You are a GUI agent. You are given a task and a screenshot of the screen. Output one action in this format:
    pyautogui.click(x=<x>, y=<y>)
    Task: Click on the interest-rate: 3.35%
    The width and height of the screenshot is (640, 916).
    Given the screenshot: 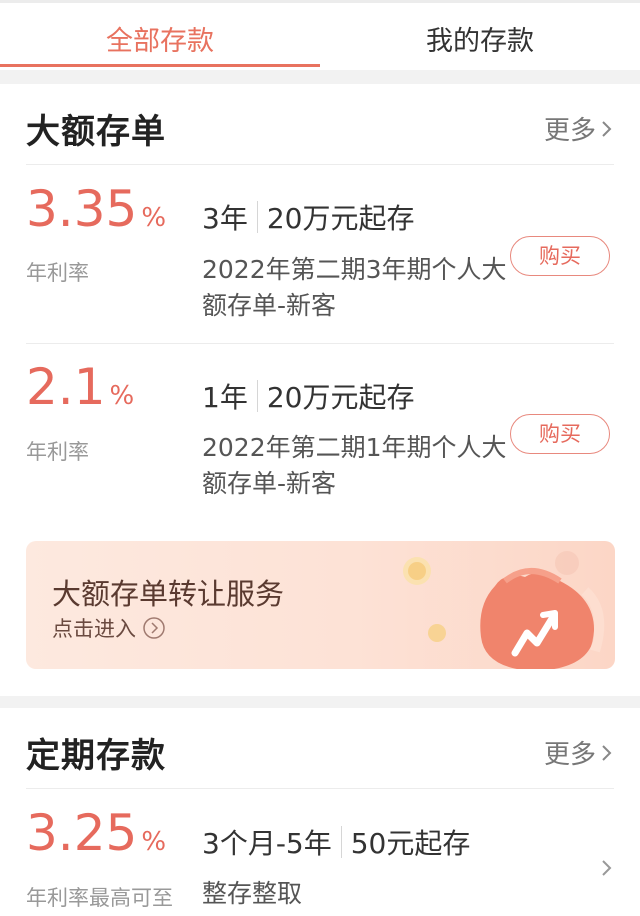 What is the action you would take?
    pyautogui.click(x=96, y=209)
    